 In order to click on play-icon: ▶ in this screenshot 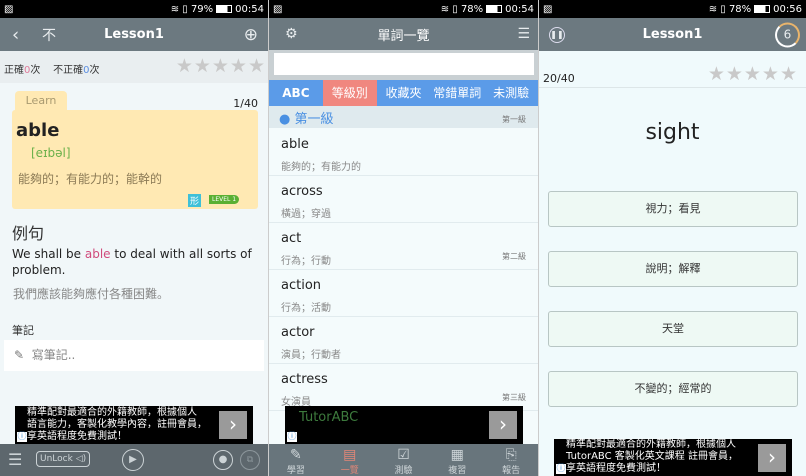, I will do `click(133, 460)`.